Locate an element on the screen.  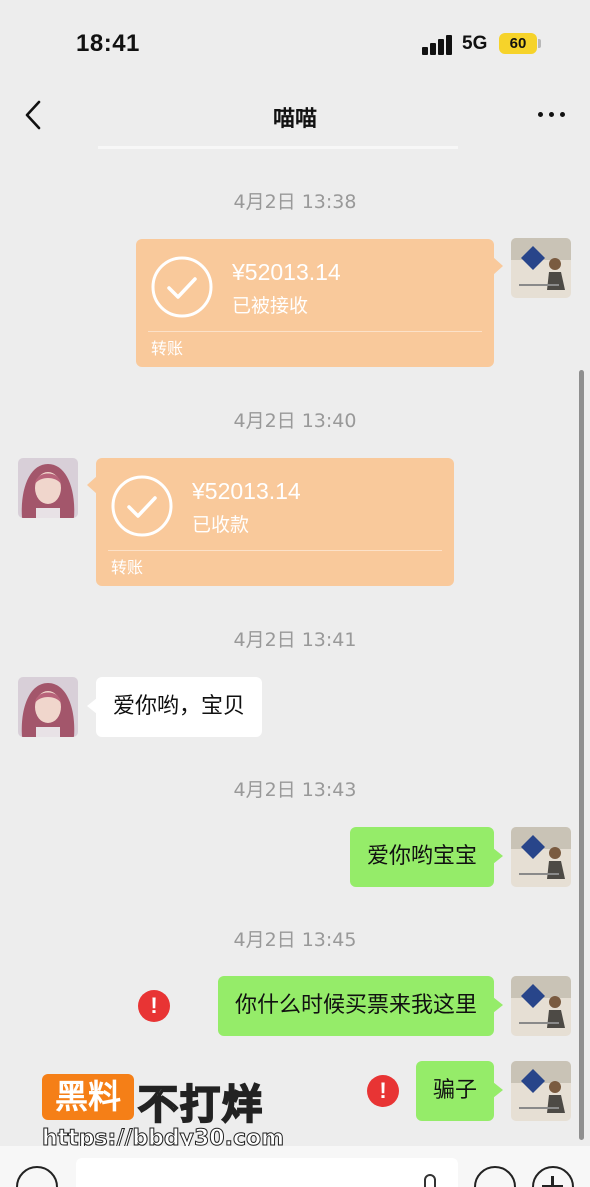
transfer-status: 已被接收 is located at coordinates (270, 306).